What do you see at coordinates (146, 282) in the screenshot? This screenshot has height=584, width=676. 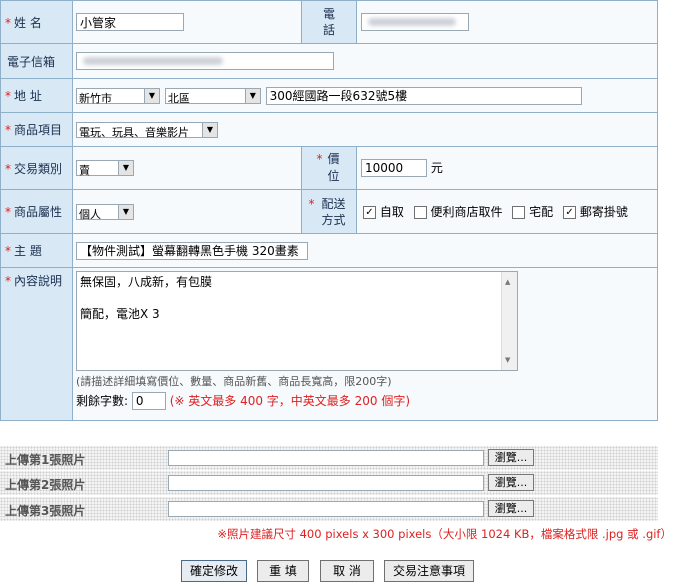 I see `content-line: 無保固，八成新，有包膜` at bounding box center [146, 282].